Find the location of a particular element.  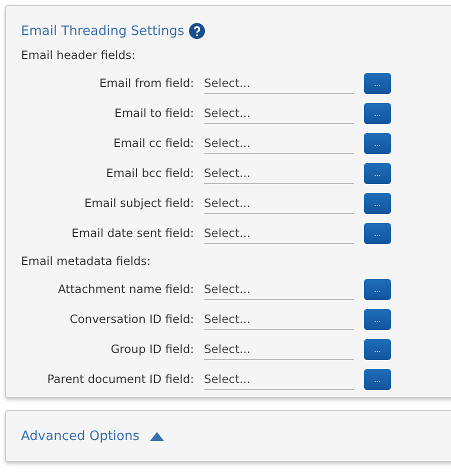

group-heading: Email metadata fields: is located at coordinates (86, 261).